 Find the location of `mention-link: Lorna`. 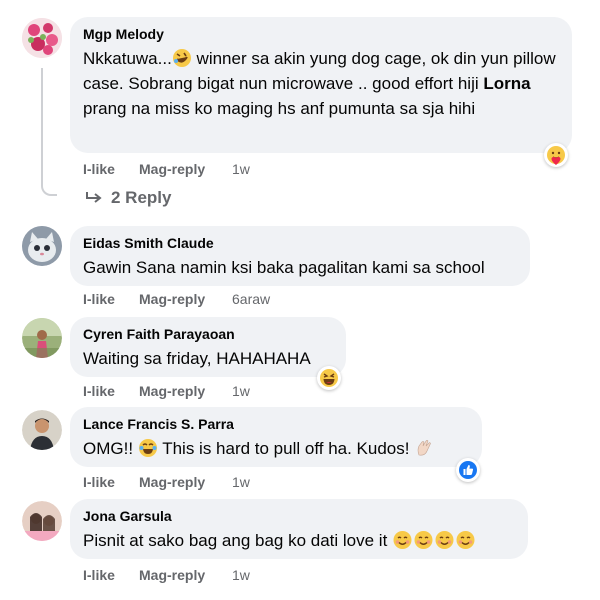

mention-link: Lorna is located at coordinates (506, 83).